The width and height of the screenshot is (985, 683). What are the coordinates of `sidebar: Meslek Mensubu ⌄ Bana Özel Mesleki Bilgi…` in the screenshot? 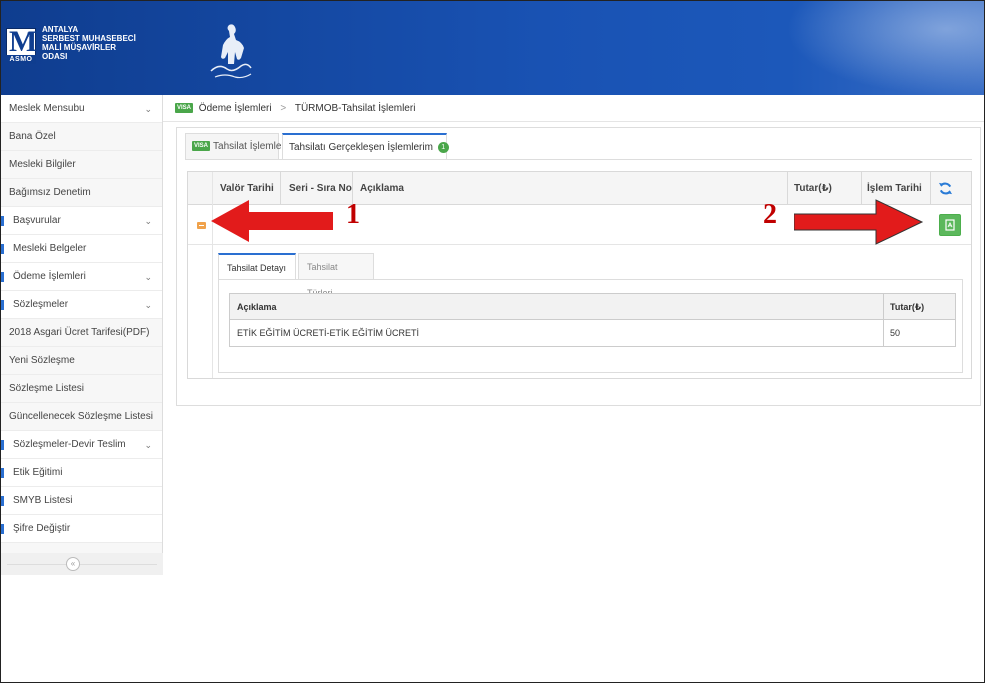 It's located at (82, 335).